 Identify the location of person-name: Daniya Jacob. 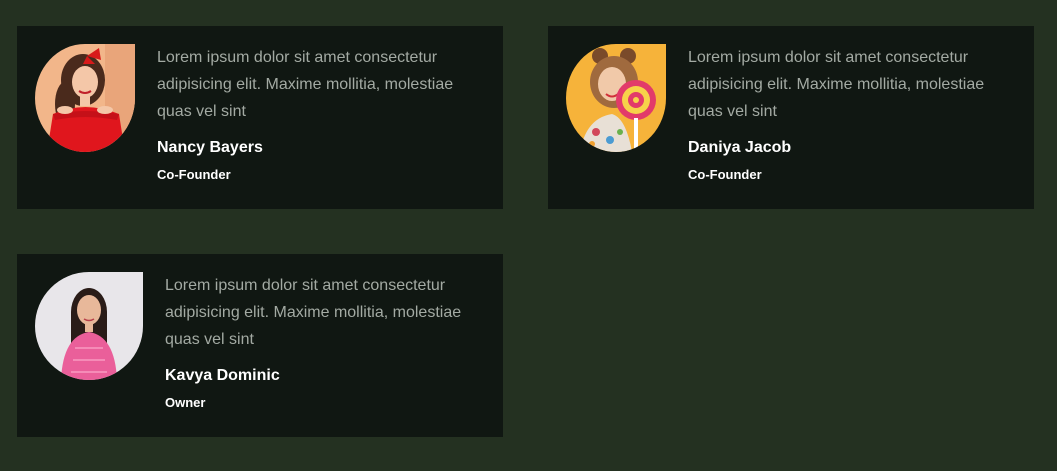
(740, 147).